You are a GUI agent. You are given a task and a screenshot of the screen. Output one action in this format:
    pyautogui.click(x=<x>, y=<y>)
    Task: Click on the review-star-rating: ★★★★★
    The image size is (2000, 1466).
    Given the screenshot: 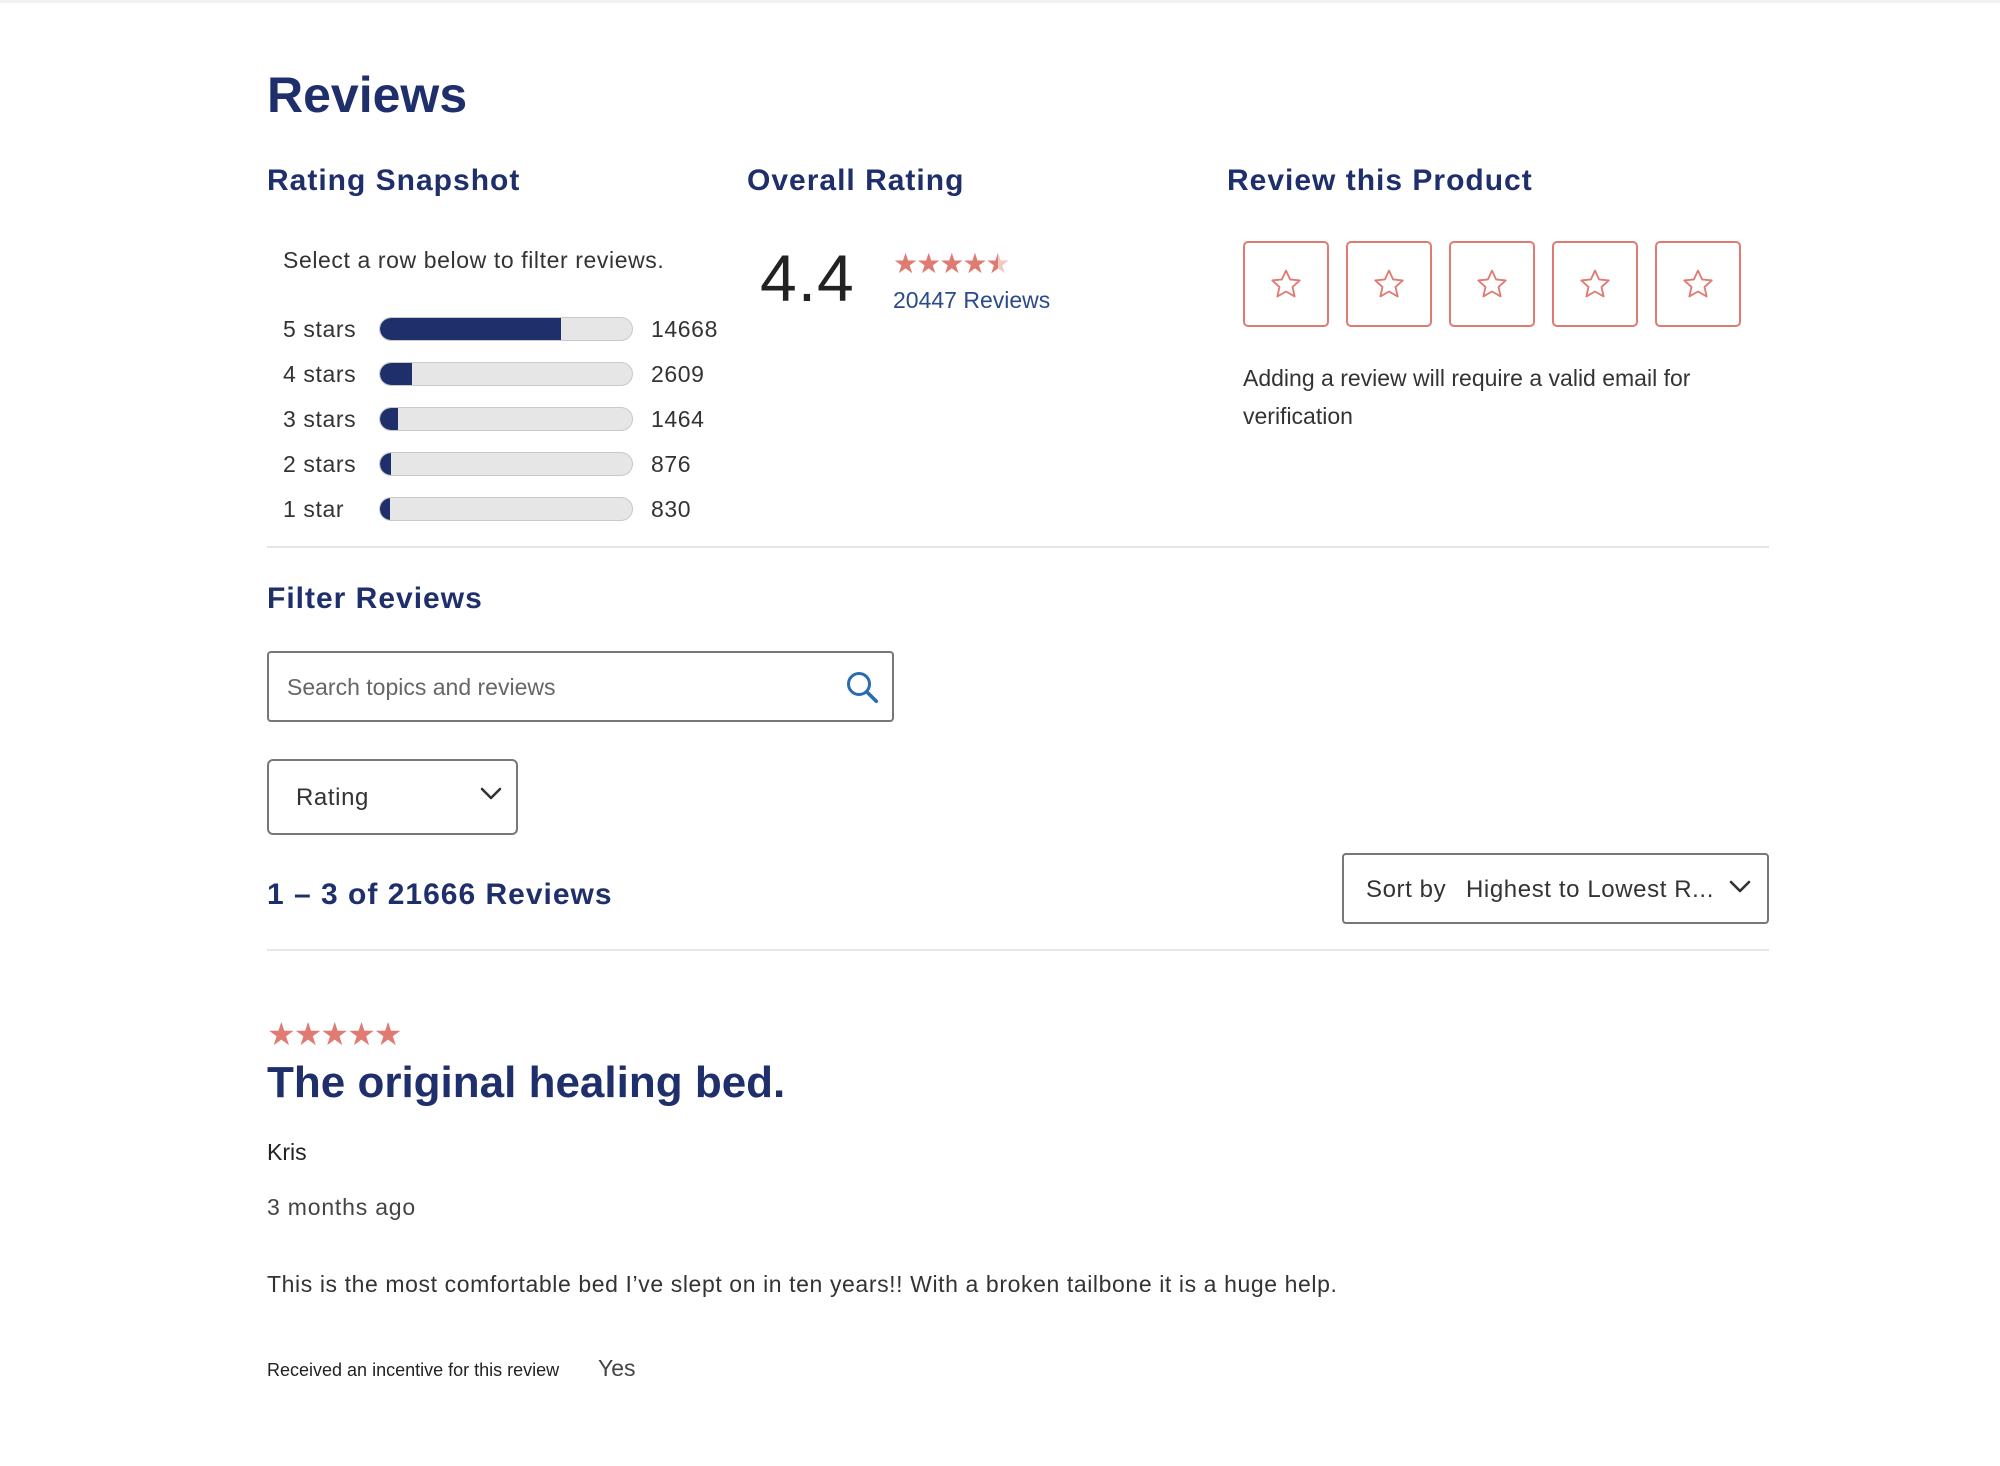 What is the action you would take?
    pyautogui.click(x=335, y=1034)
    